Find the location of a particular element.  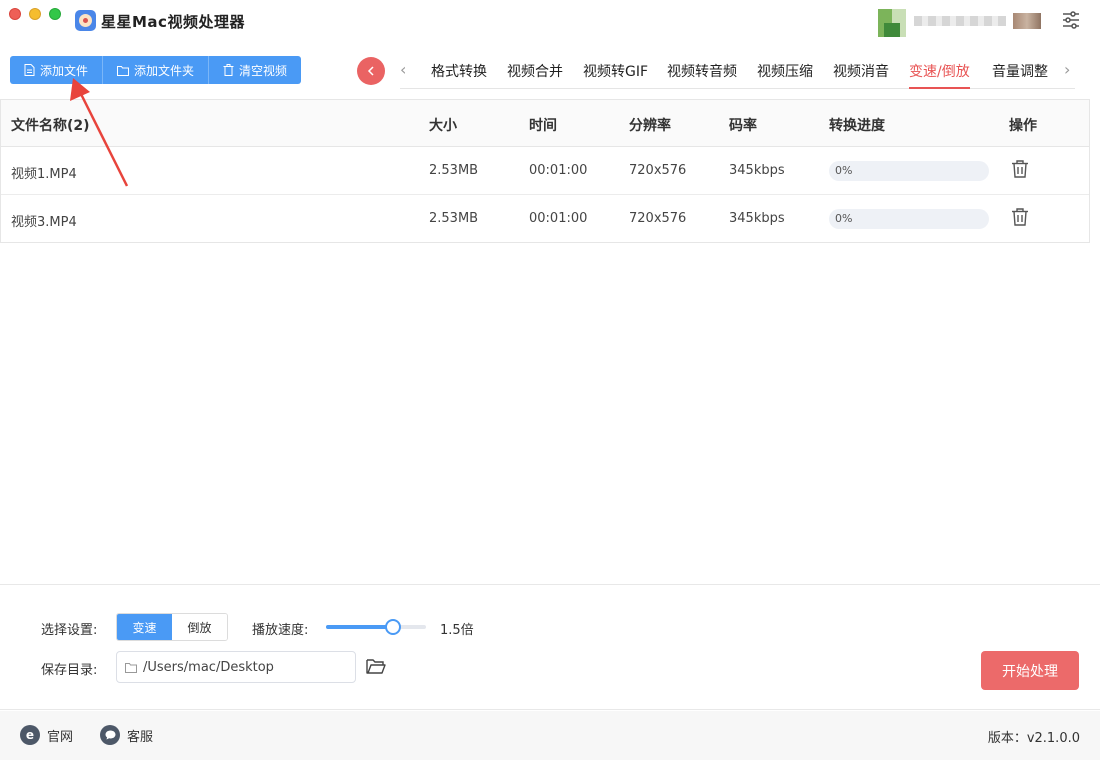

file-button-group: 添加文件 添加文件夹 清空视频 is located at coordinates (156, 70).